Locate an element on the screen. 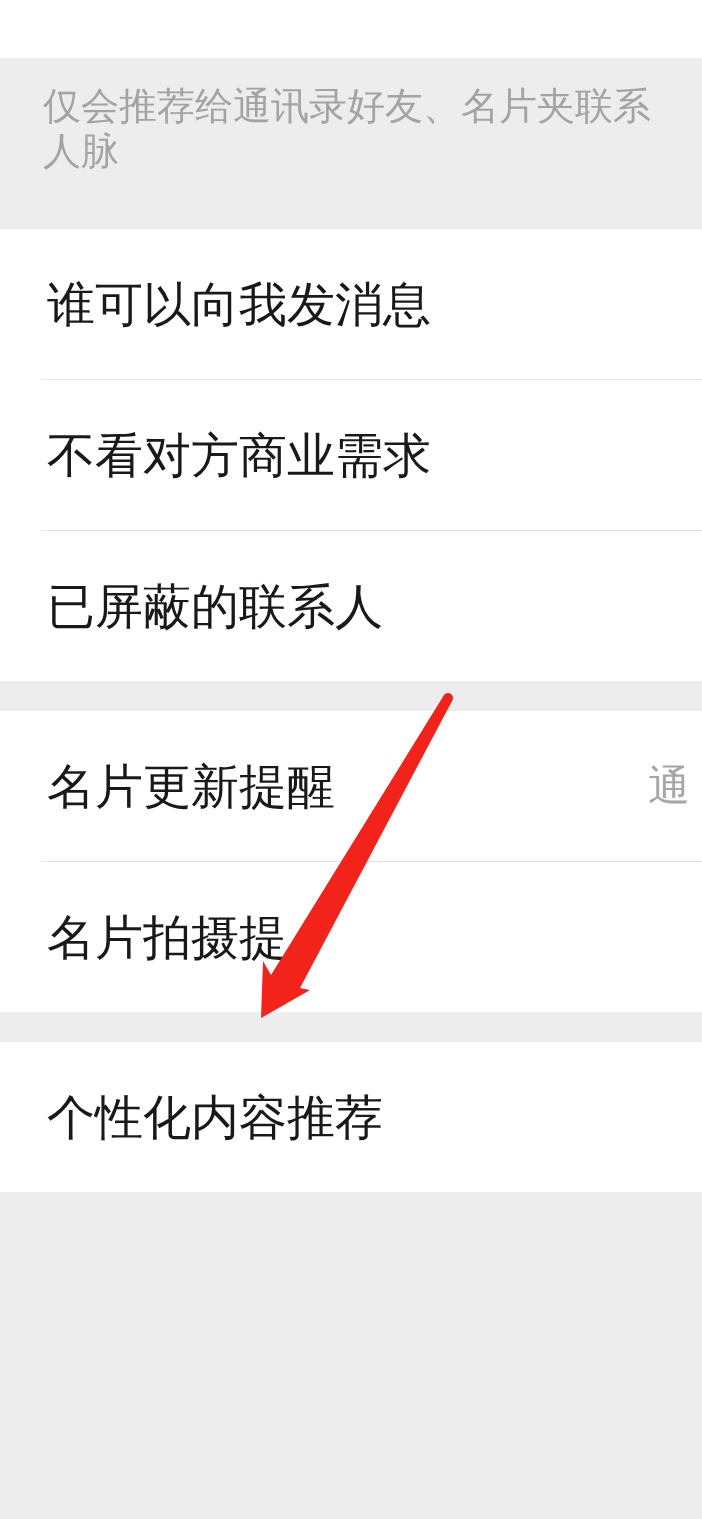 The width and height of the screenshot is (702, 1519). hint-text: 仅会推荐给通讯录好友、名片夹联系 is located at coordinates (347, 106).